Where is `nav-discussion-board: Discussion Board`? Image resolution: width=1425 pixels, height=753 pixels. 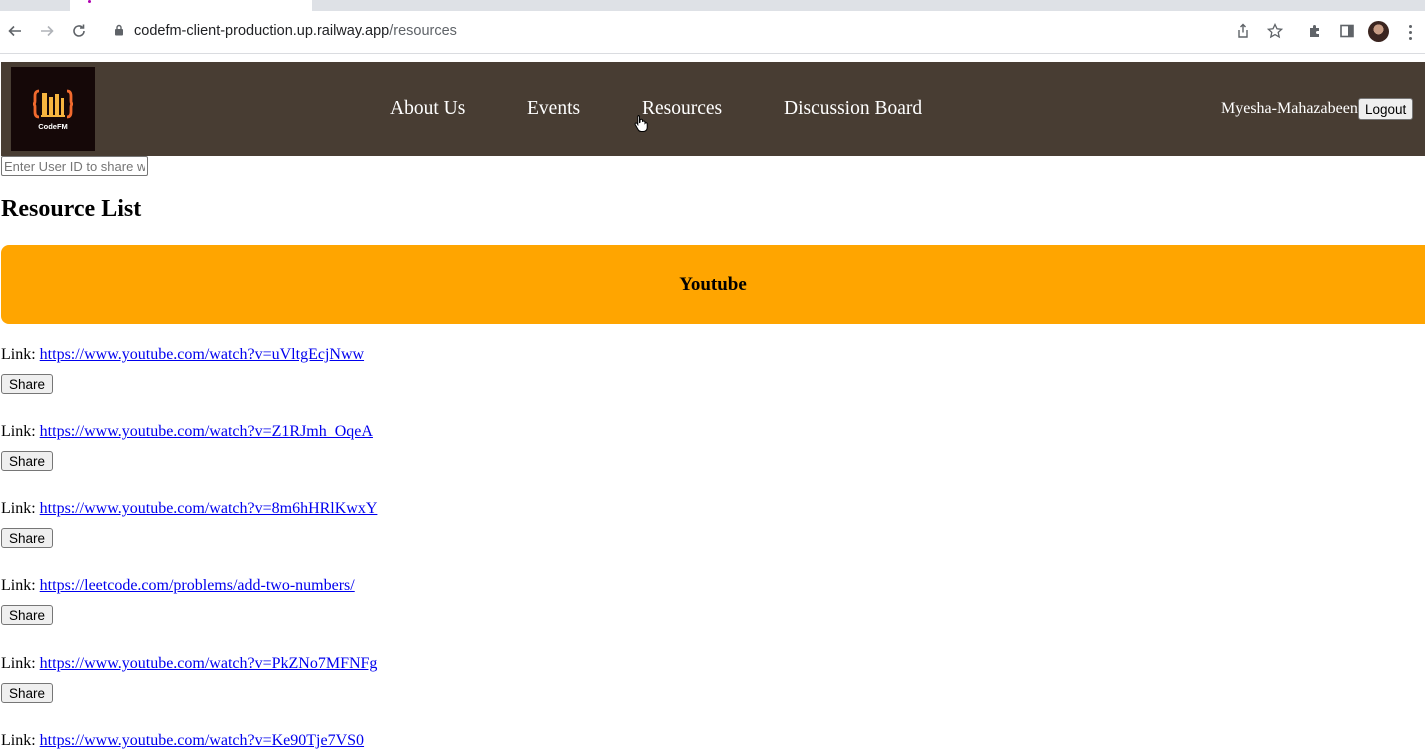
nav-discussion-board: Discussion Board is located at coordinates (853, 109).